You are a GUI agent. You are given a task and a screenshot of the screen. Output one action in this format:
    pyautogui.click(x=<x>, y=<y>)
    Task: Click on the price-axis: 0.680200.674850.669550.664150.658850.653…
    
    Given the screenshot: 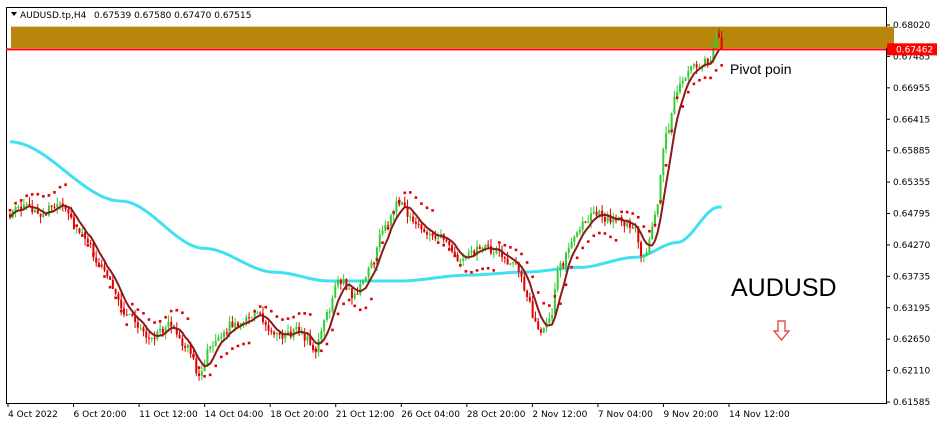 What is the action you would take?
    pyautogui.click(x=908, y=214)
    